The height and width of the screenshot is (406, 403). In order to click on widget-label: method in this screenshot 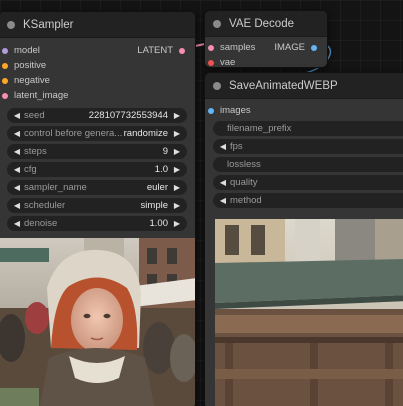, I will do `click(246, 200)`.